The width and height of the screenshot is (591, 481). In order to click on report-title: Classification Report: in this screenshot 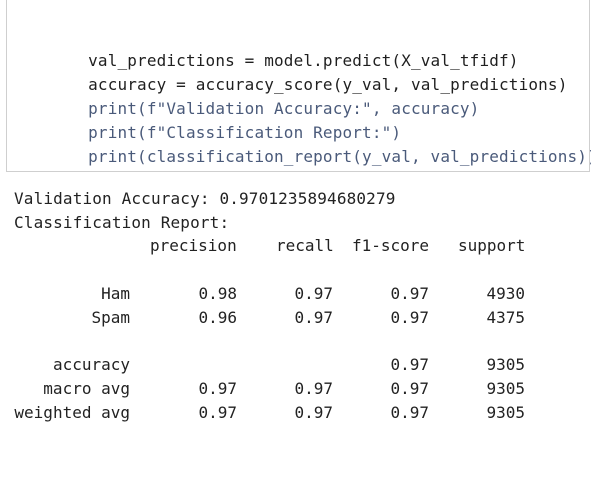, I will do `click(122, 222)`.